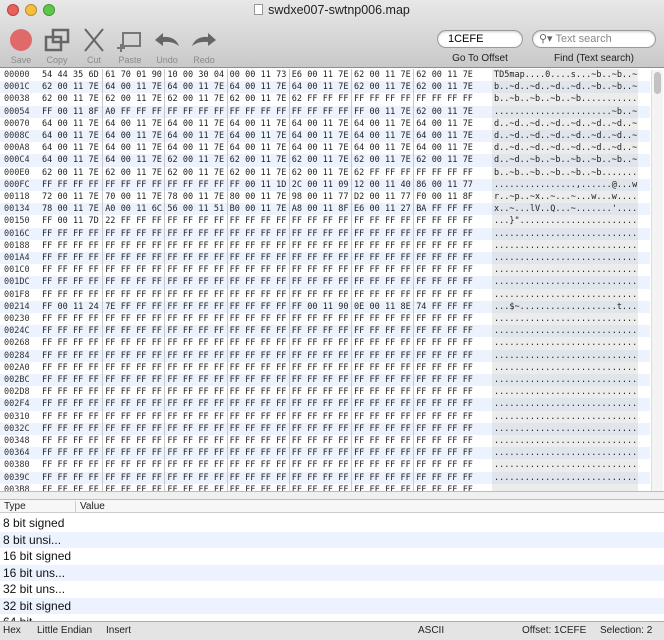  I want to click on hex-byte: 62, so click(298, 173).